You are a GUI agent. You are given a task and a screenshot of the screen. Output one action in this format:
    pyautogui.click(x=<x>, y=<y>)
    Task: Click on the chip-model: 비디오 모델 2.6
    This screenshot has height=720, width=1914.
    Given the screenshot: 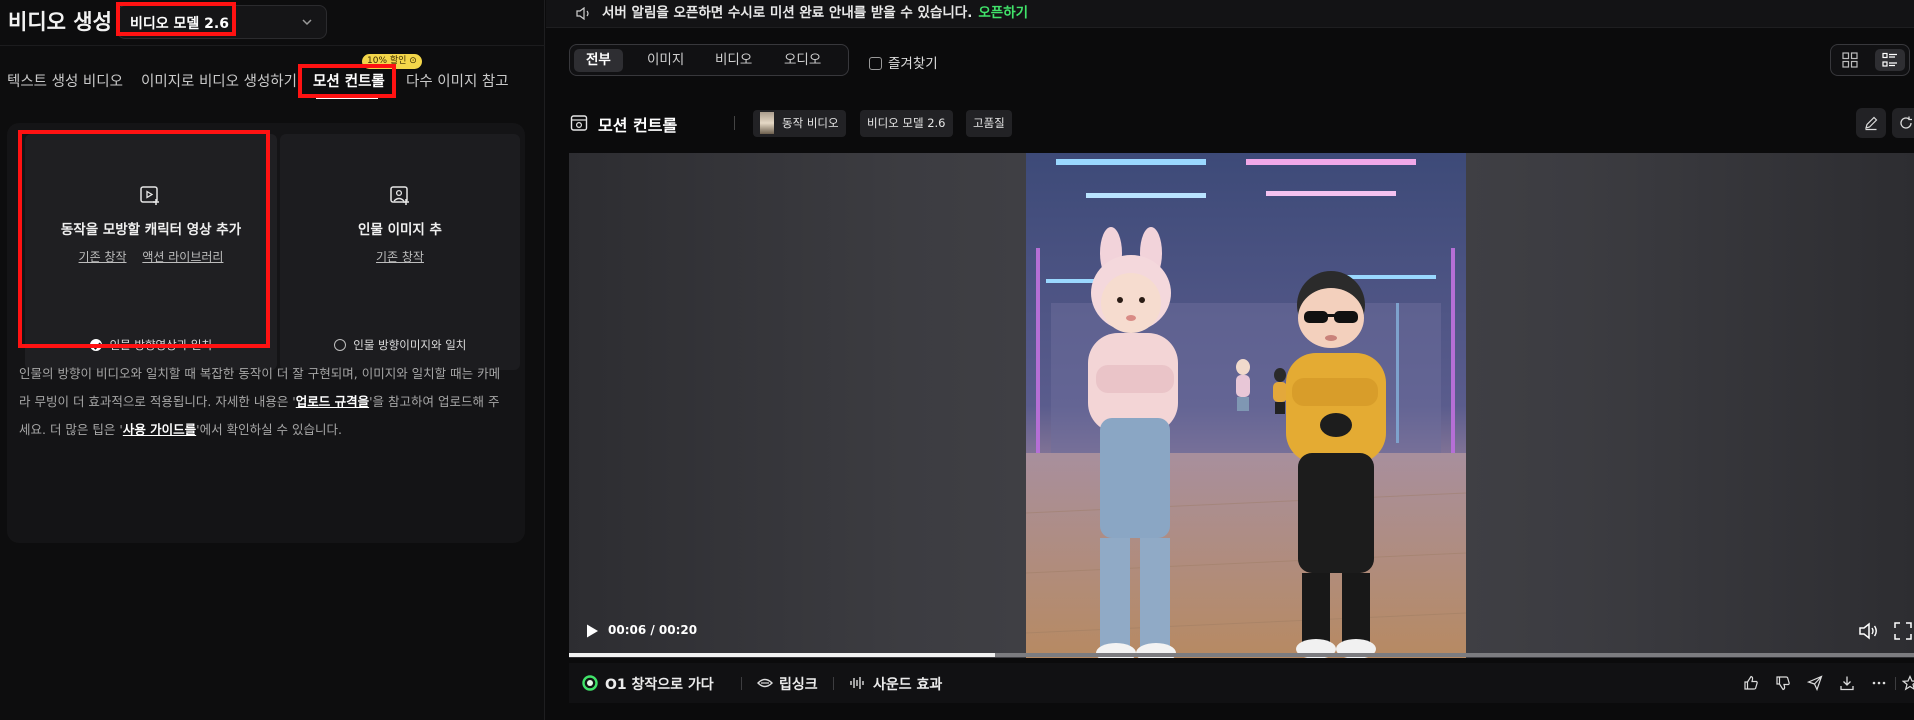 What is the action you would take?
    pyautogui.click(x=906, y=123)
    